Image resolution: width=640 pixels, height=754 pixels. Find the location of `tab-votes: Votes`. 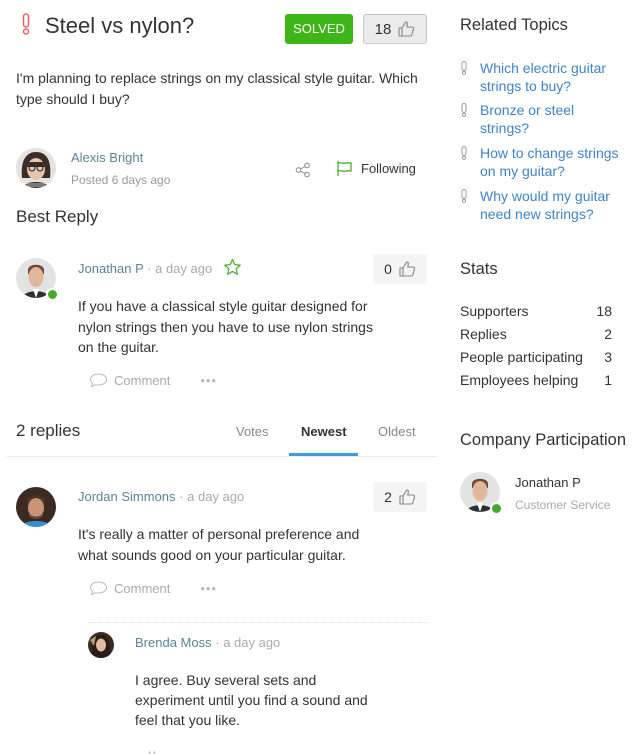

tab-votes: Votes is located at coordinates (252, 431).